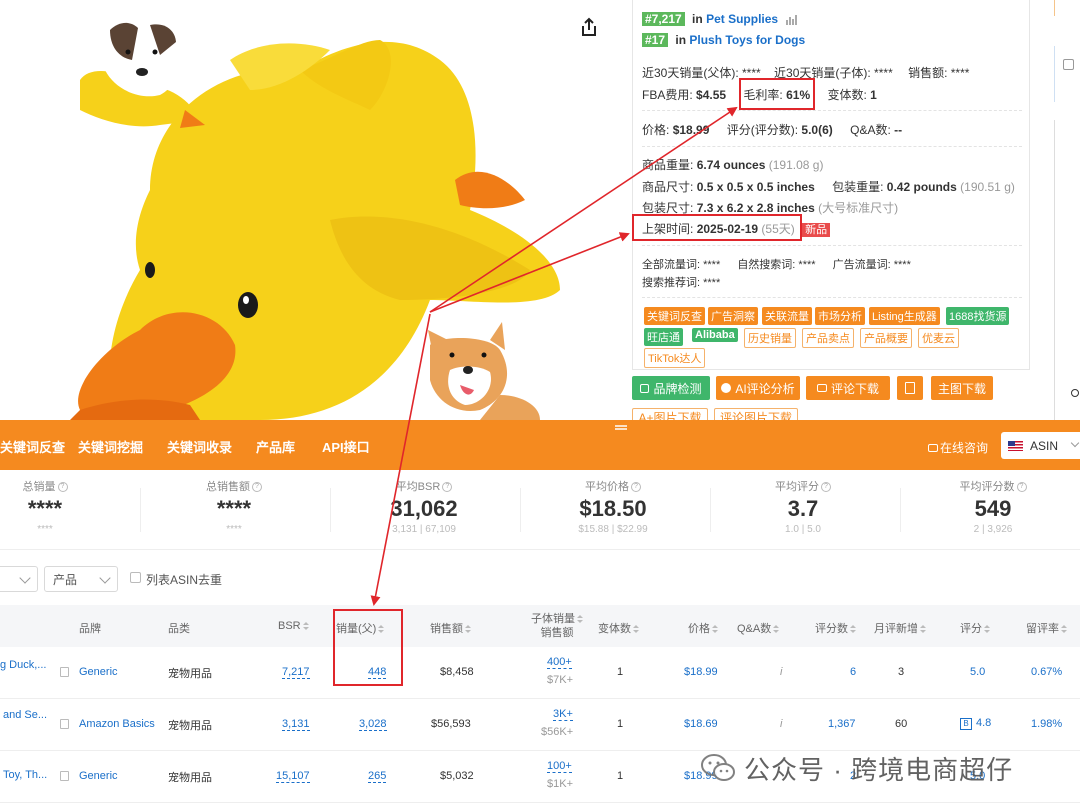 This screenshot has height=810, width=1080. I want to click on arrow-to-margin, so click(583, 209).